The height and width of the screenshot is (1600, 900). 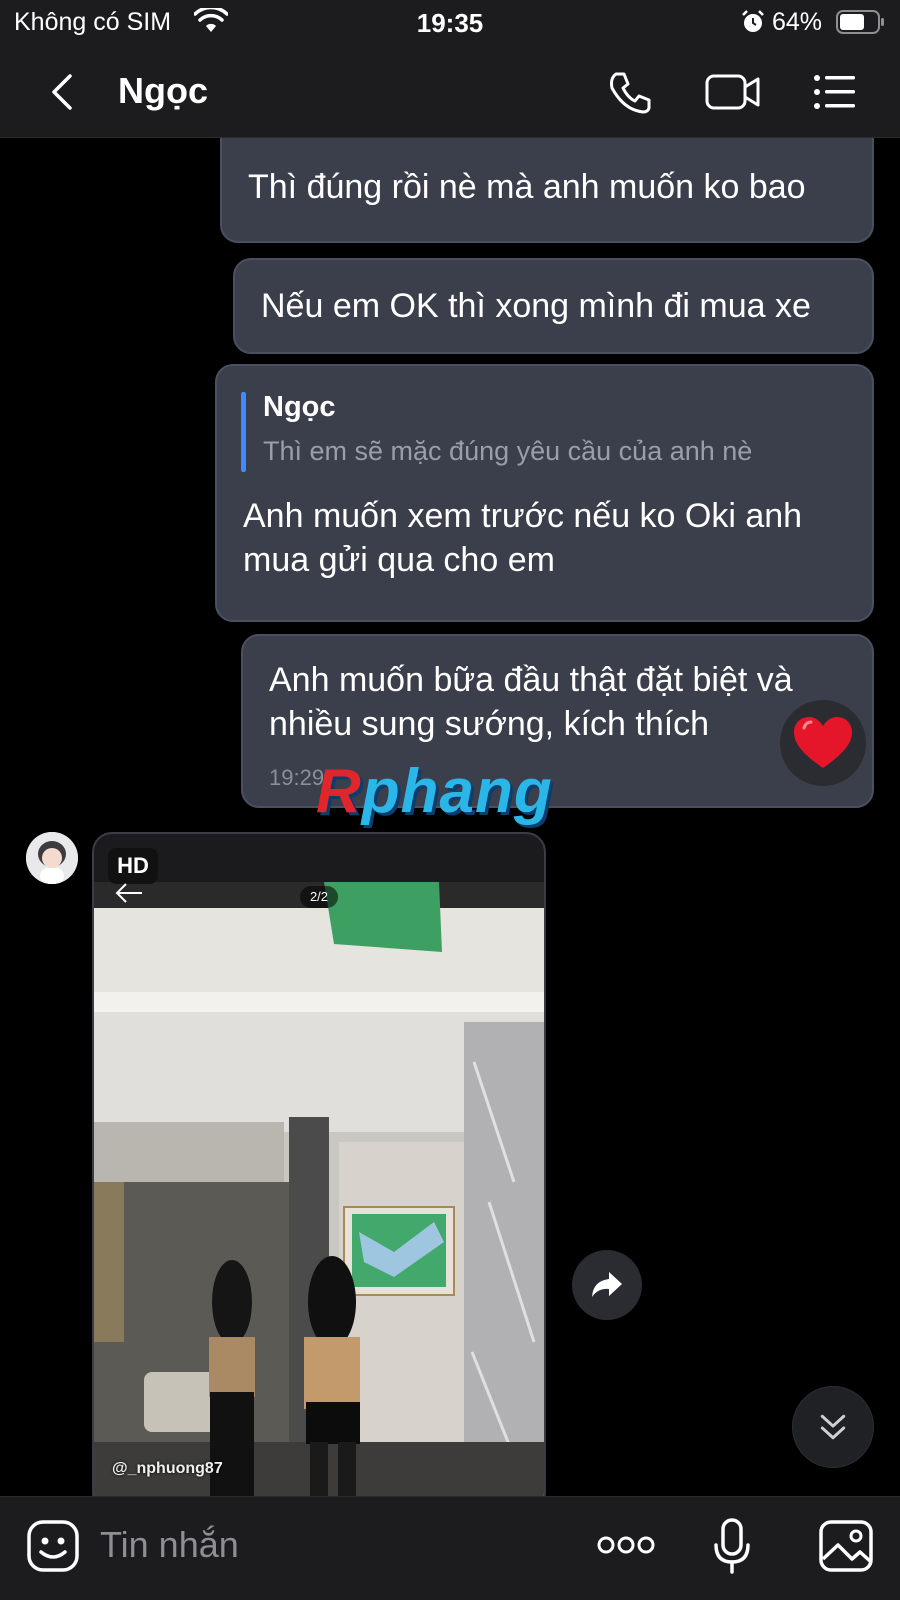 What do you see at coordinates (732, 1546) in the screenshot?
I see `mic-icon` at bounding box center [732, 1546].